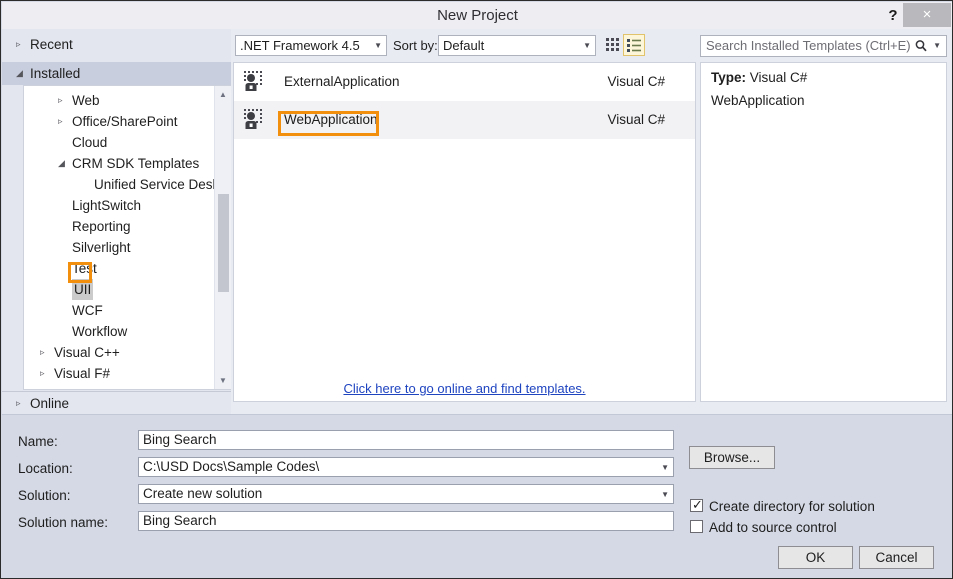 The width and height of the screenshot is (953, 579). What do you see at coordinates (223, 380) in the screenshot?
I see `scroll-down-icon: ▼` at bounding box center [223, 380].